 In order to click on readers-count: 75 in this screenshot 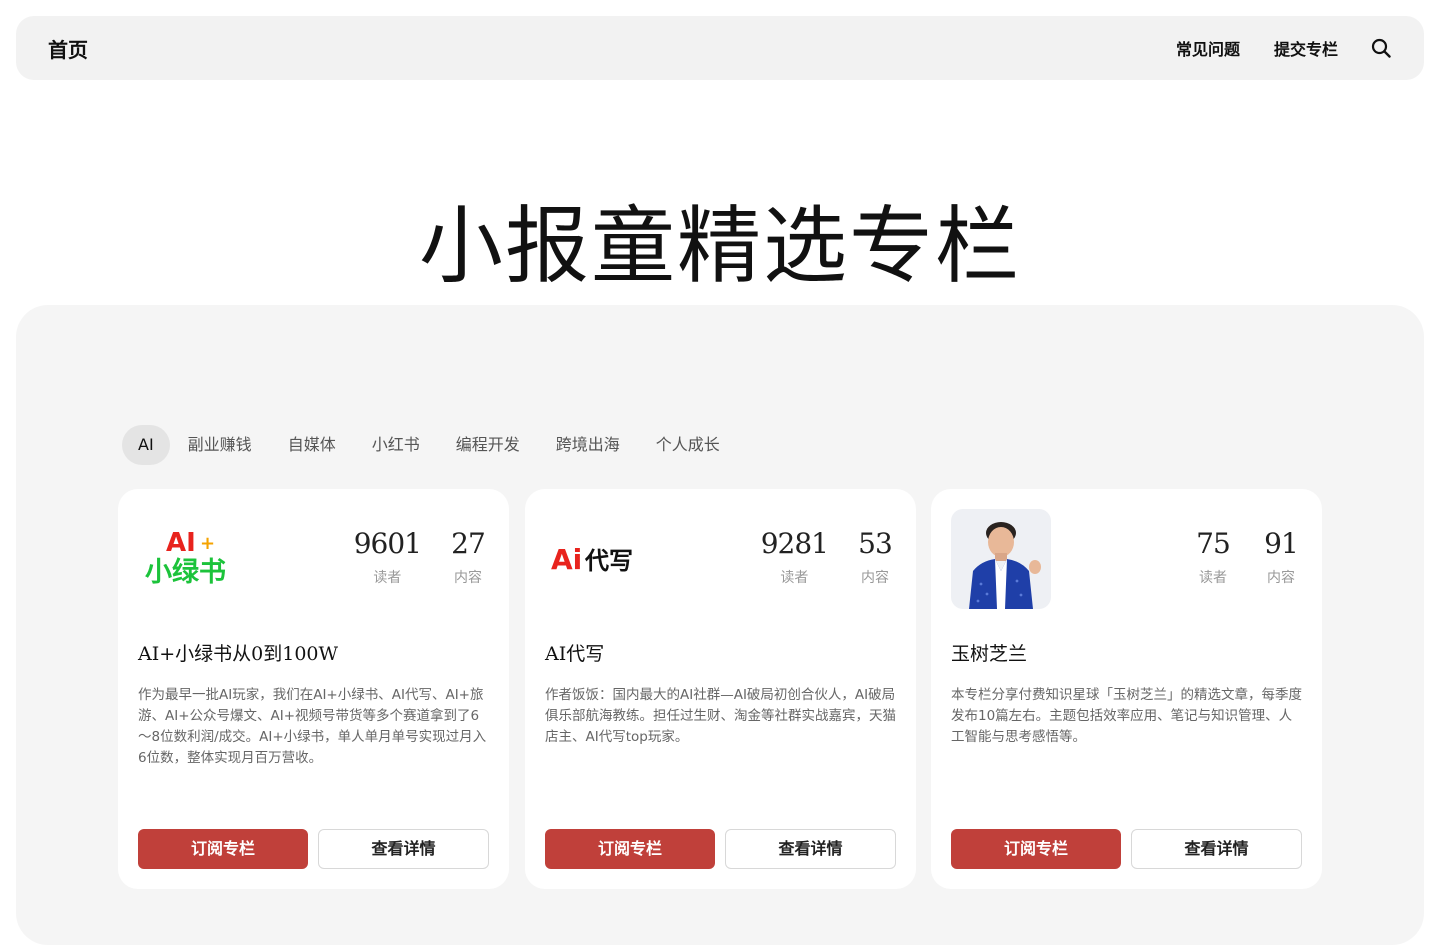, I will do `click(1213, 543)`.